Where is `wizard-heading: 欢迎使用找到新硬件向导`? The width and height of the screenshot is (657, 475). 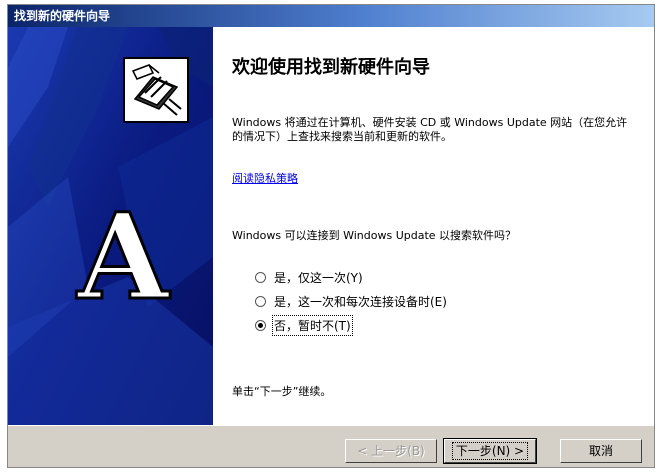 wizard-heading: 欢迎使用找到新硬件向导 is located at coordinates (331, 67).